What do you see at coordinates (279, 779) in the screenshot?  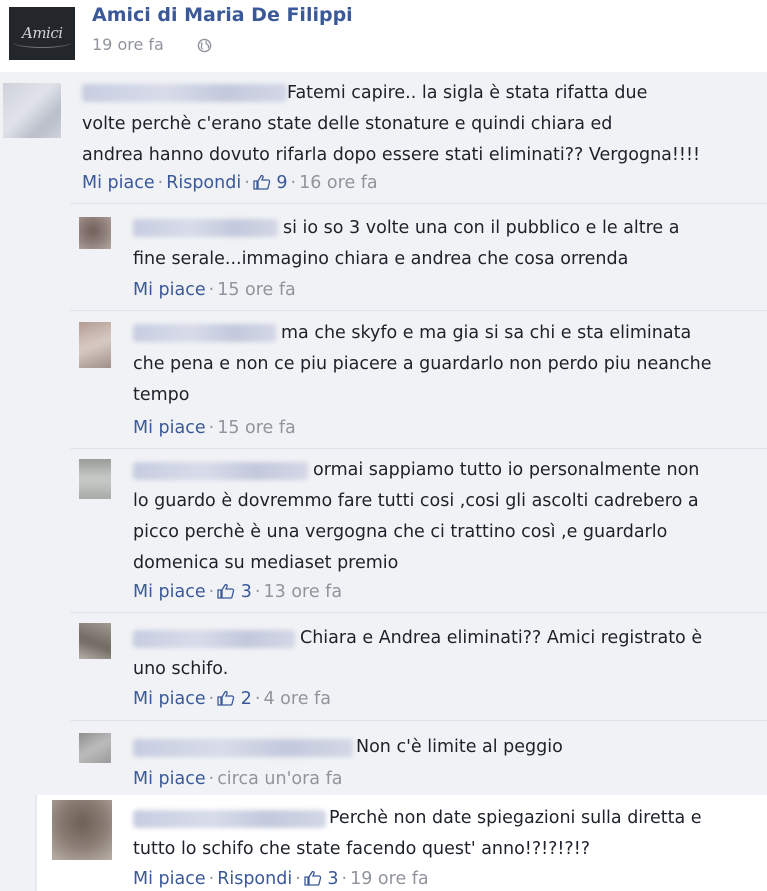 I see `comment-time: circa un'ora fa` at bounding box center [279, 779].